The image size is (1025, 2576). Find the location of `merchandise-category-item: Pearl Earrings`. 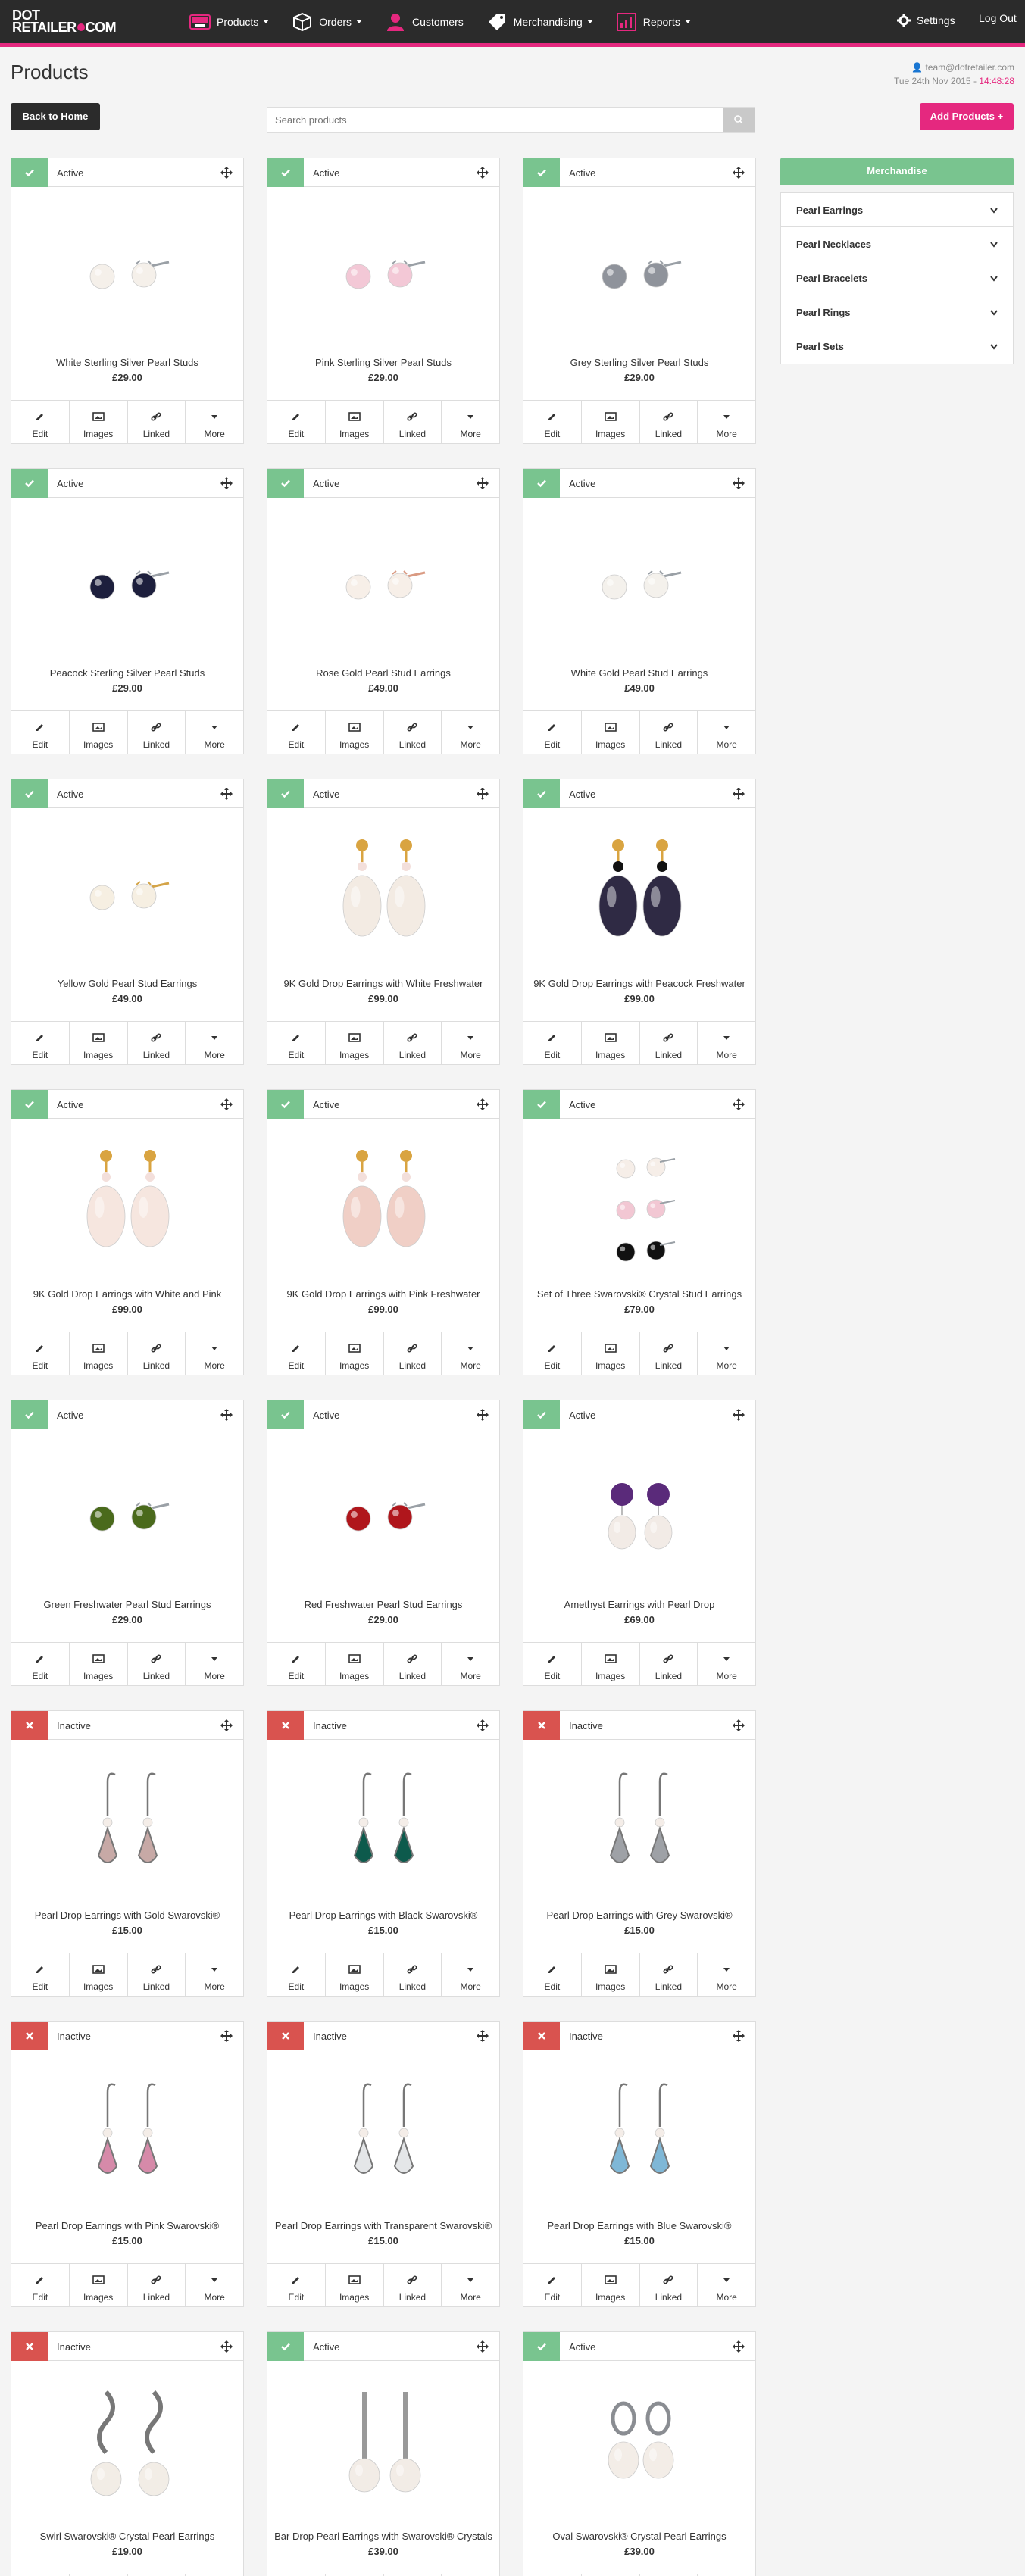

merchandise-category-item: Pearl Earrings is located at coordinates (897, 210).